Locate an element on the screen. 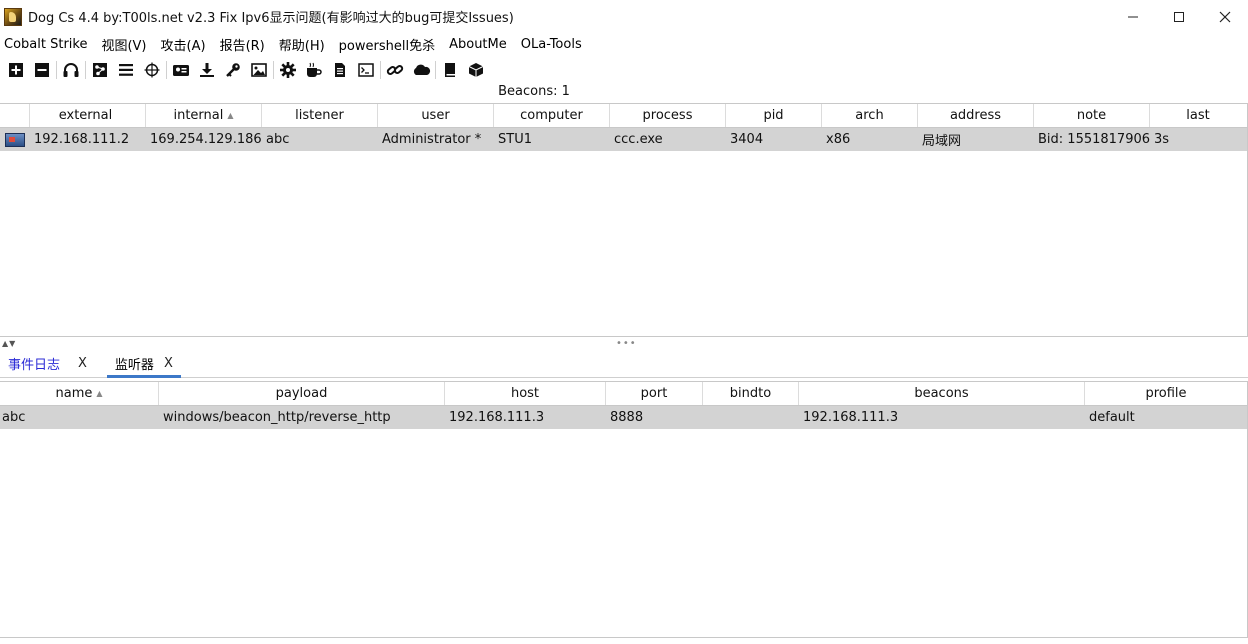 This screenshot has height=644, width=1248. target-icon is located at coordinates (152, 70).